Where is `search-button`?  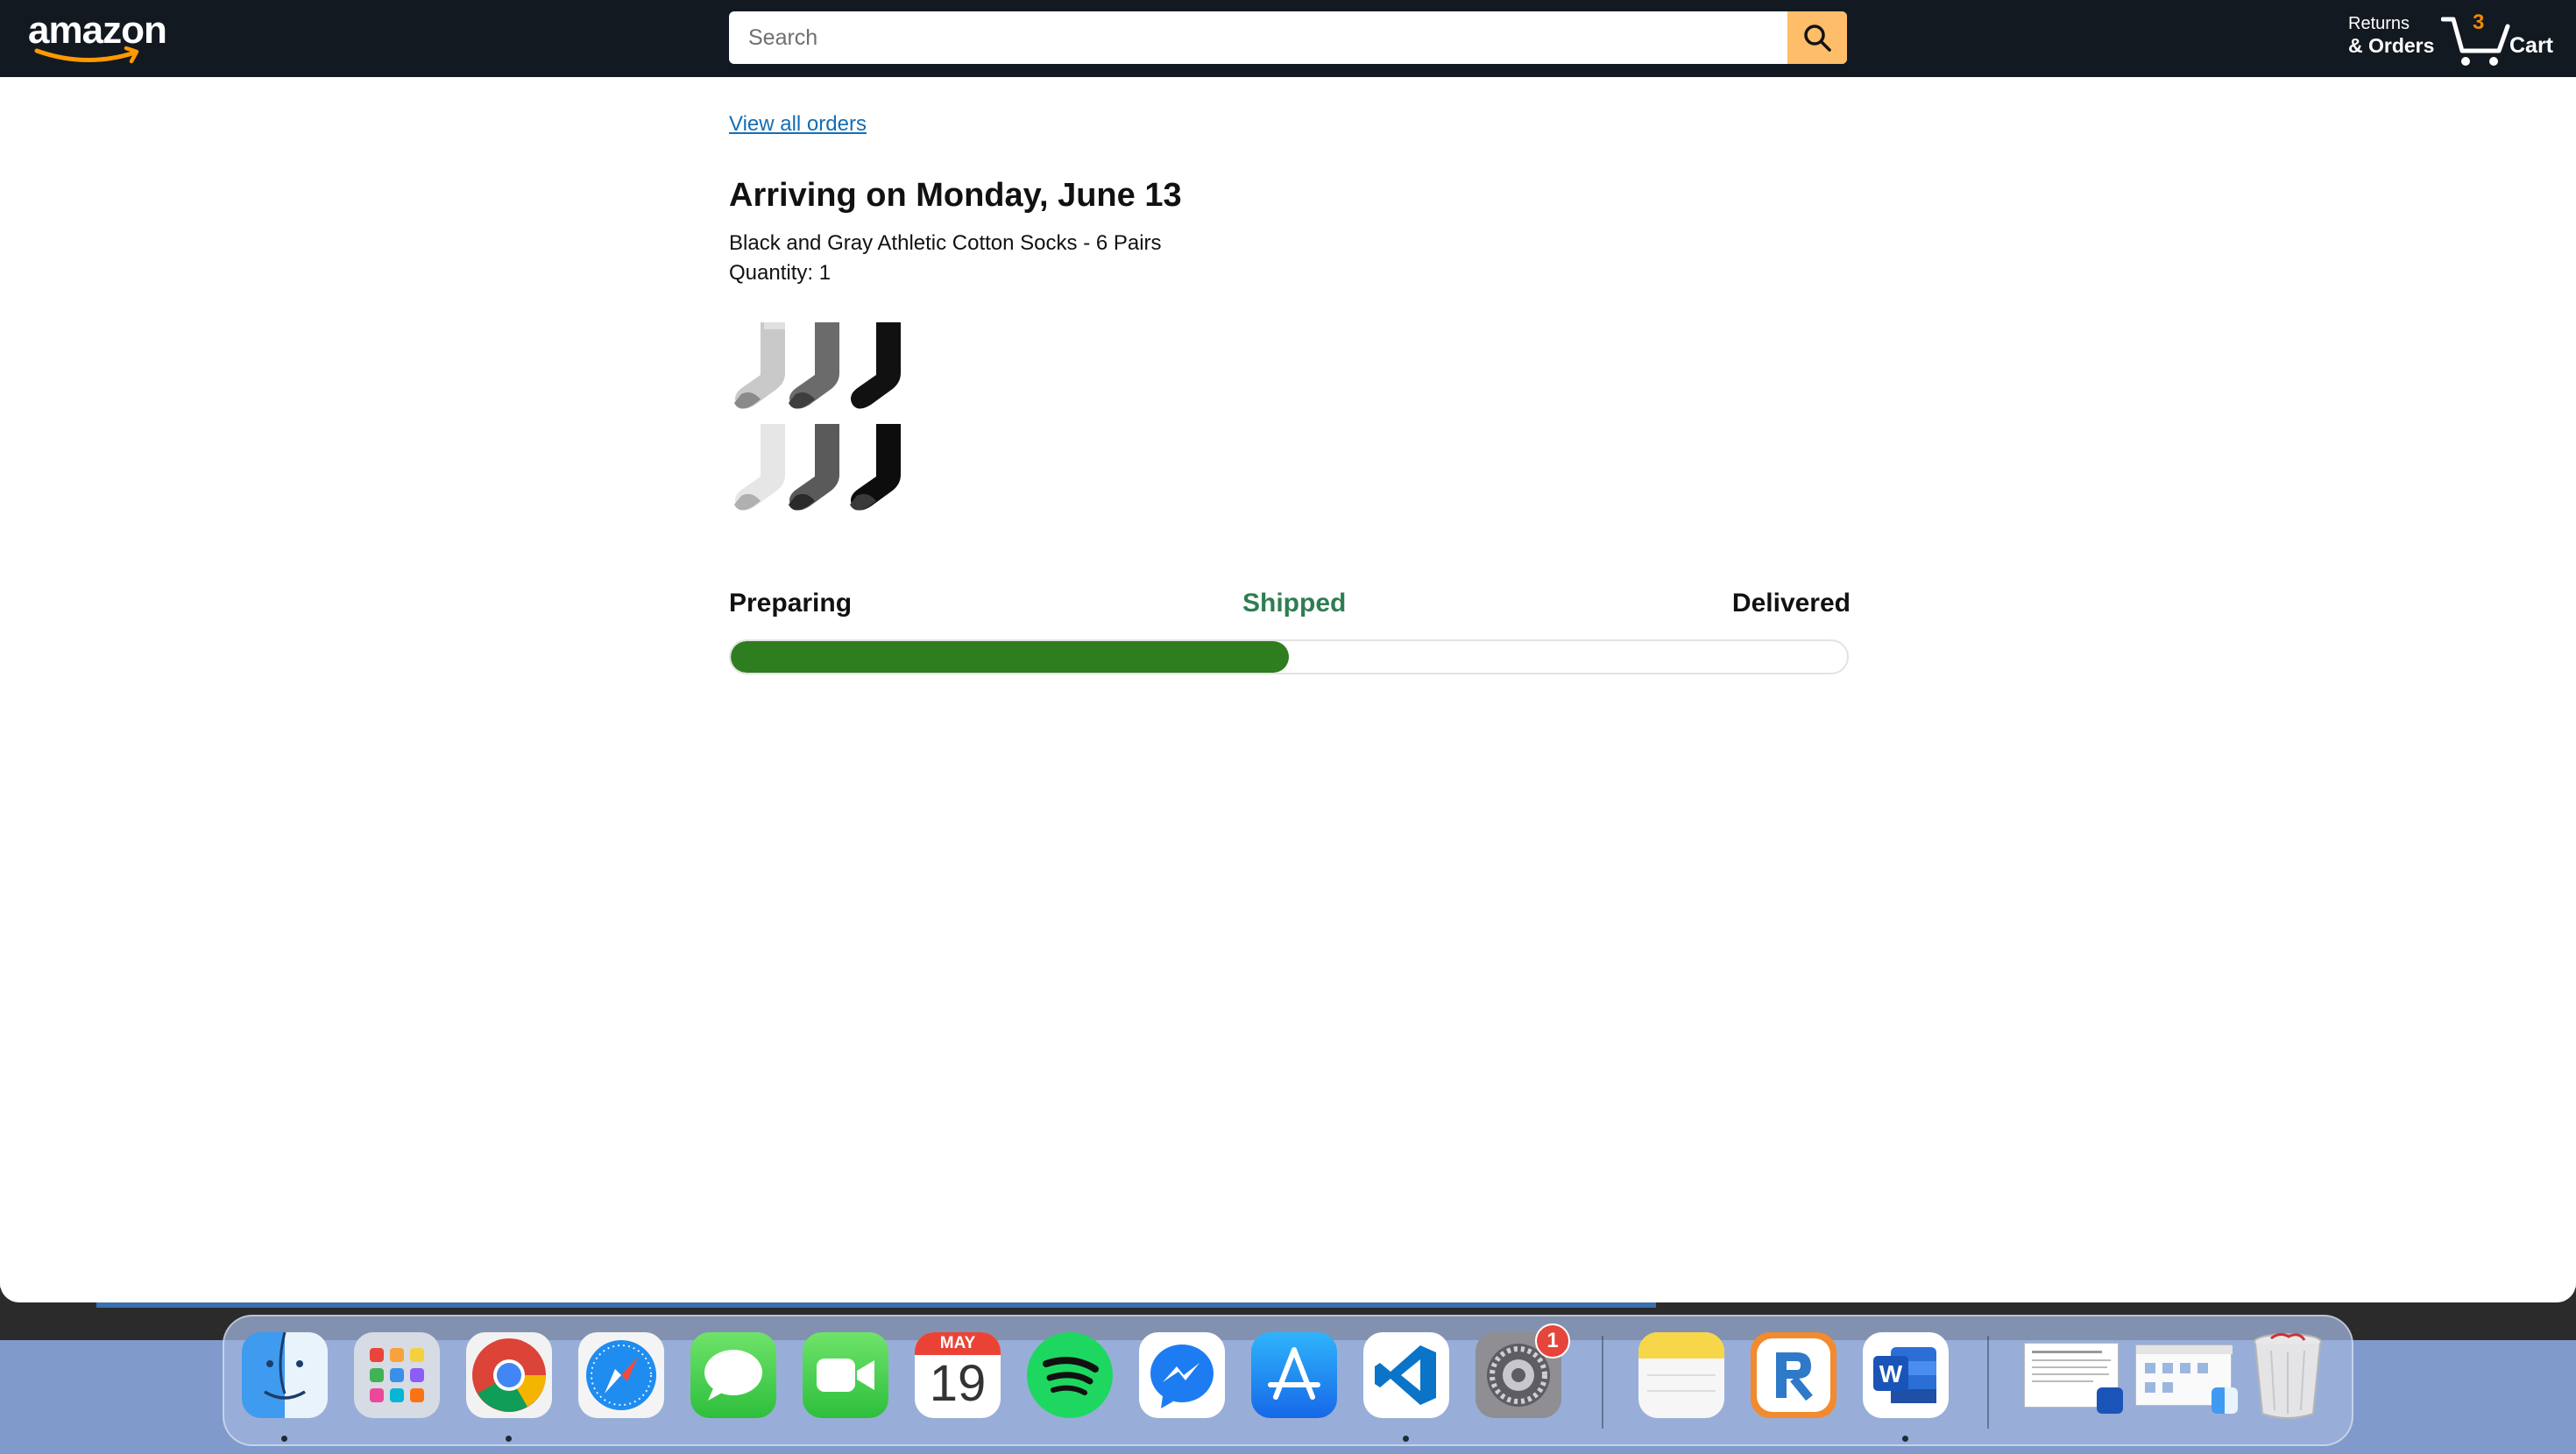 search-button is located at coordinates (1817, 37).